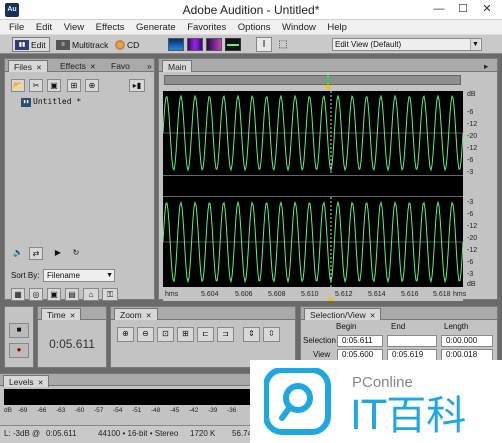 This screenshot has height=443, width=502. What do you see at coordinates (78, 66) in the screenshot?
I see `tab-effects: Effects ✕` at bounding box center [78, 66].